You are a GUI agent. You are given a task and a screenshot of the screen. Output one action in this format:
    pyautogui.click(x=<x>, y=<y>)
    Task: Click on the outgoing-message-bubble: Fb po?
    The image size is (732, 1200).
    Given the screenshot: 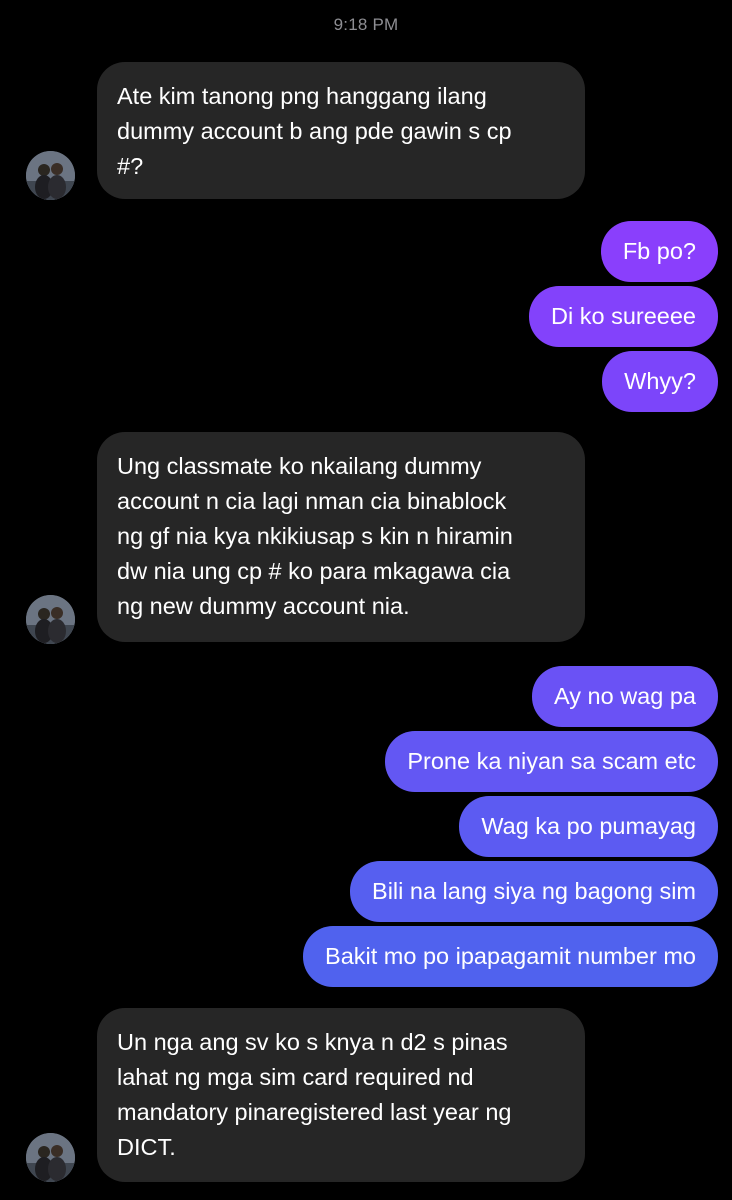 What is the action you would take?
    pyautogui.click(x=659, y=251)
    